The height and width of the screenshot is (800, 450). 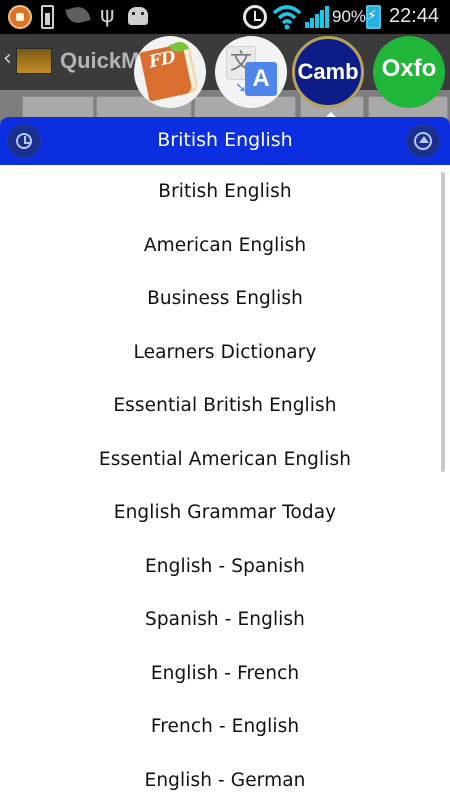 What do you see at coordinates (261, 79) in the screenshot?
I see `translate-target-icon: A` at bounding box center [261, 79].